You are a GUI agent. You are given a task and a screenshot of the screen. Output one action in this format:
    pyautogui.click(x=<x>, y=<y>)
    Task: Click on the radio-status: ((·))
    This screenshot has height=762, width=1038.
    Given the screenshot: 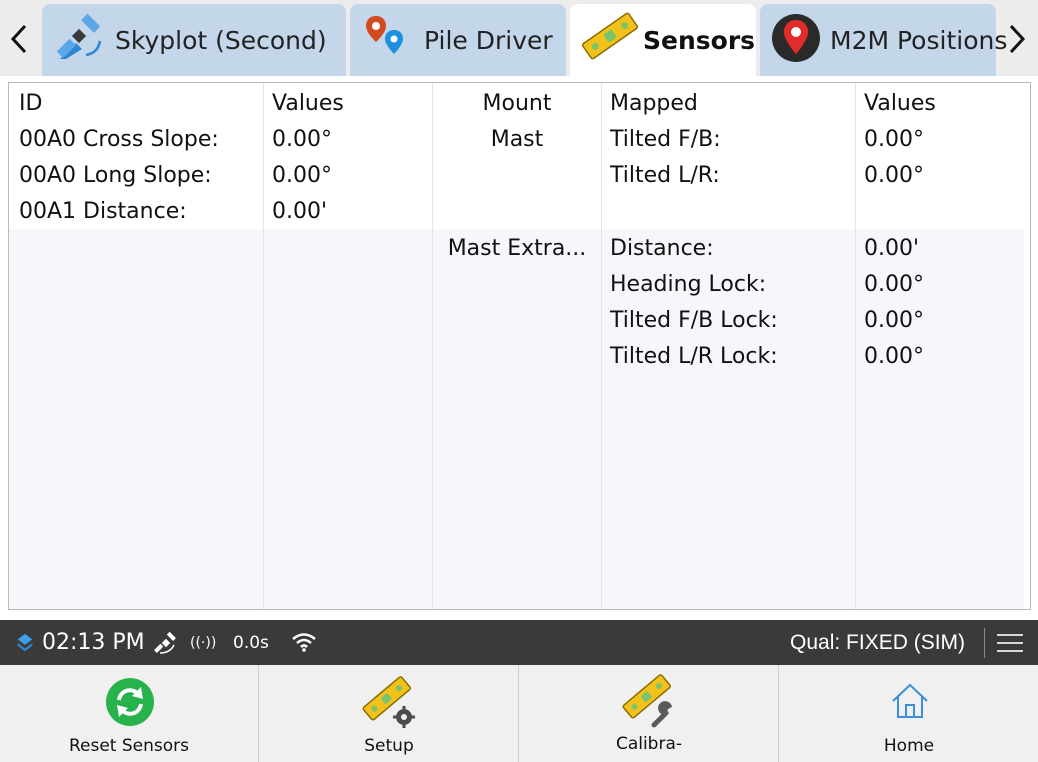 What is the action you would take?
    pyautogui.click(x=203, y=642)
    